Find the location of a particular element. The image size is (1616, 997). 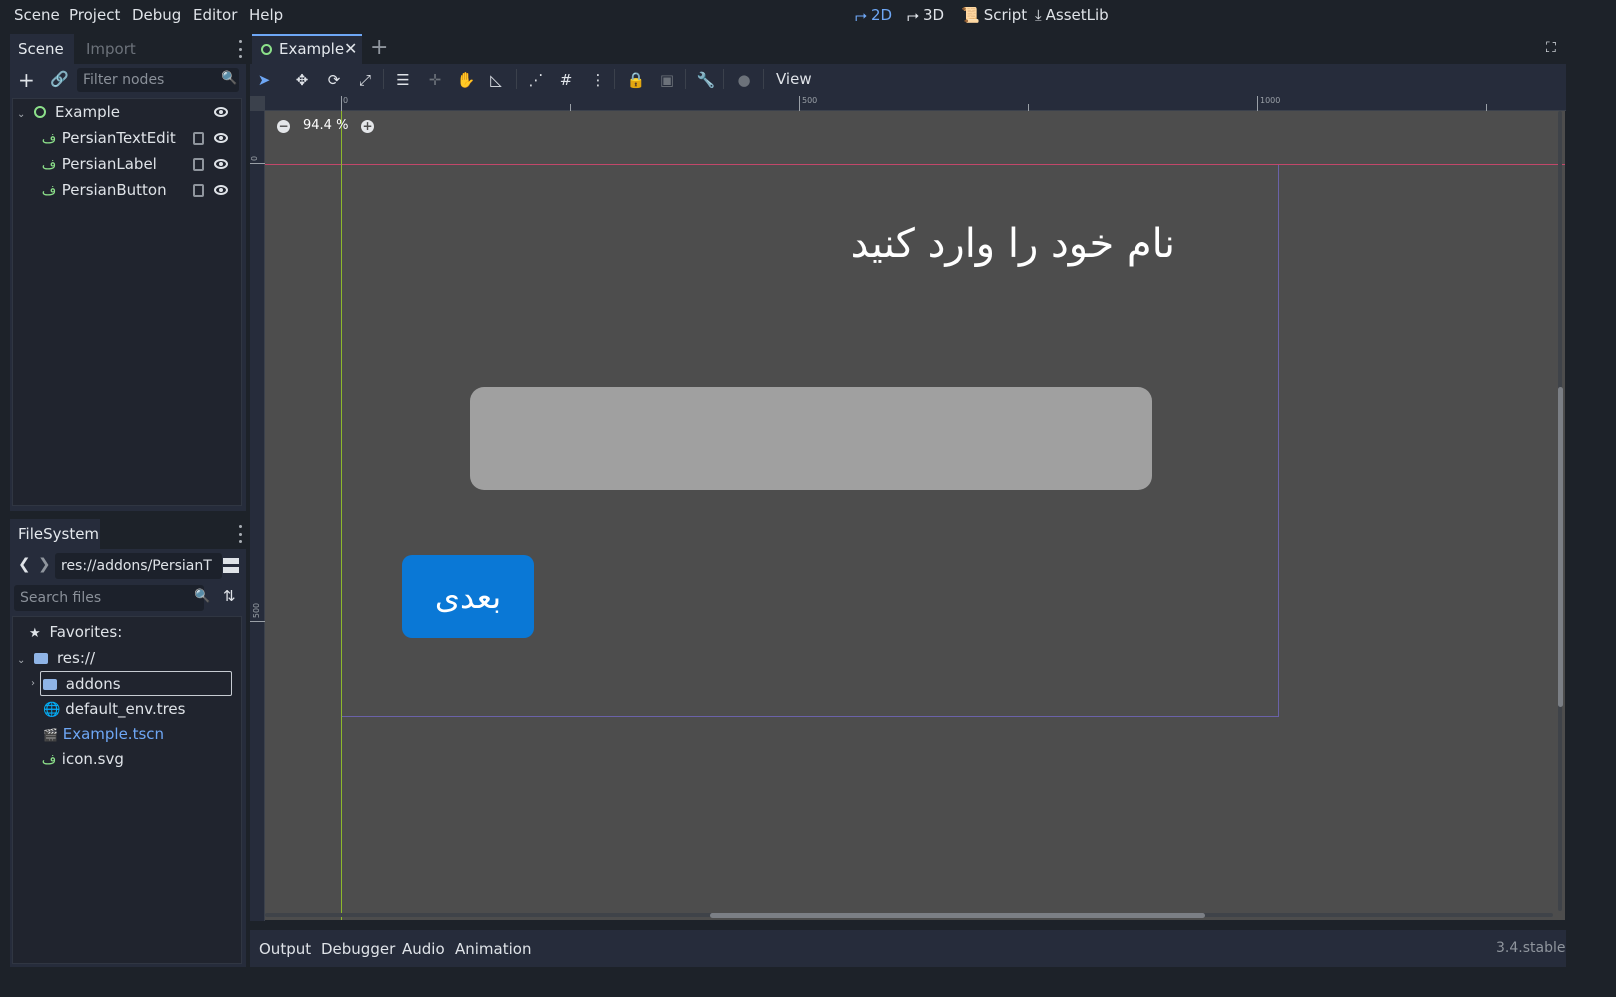

workspace-2d-label: 2D is located at coordinates (882, 15).